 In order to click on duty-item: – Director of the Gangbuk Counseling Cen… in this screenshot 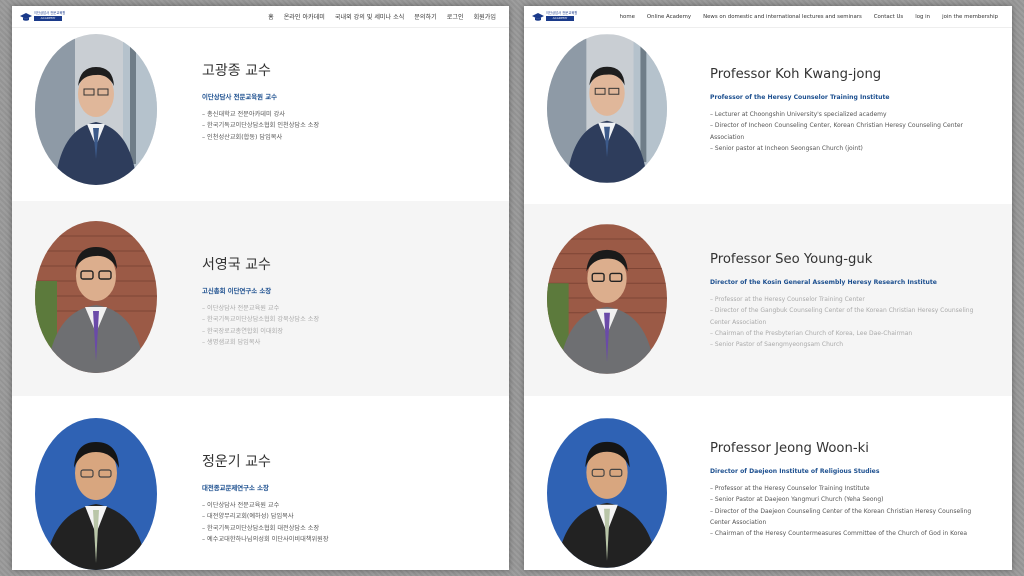, I will do `click(842, 311)`.